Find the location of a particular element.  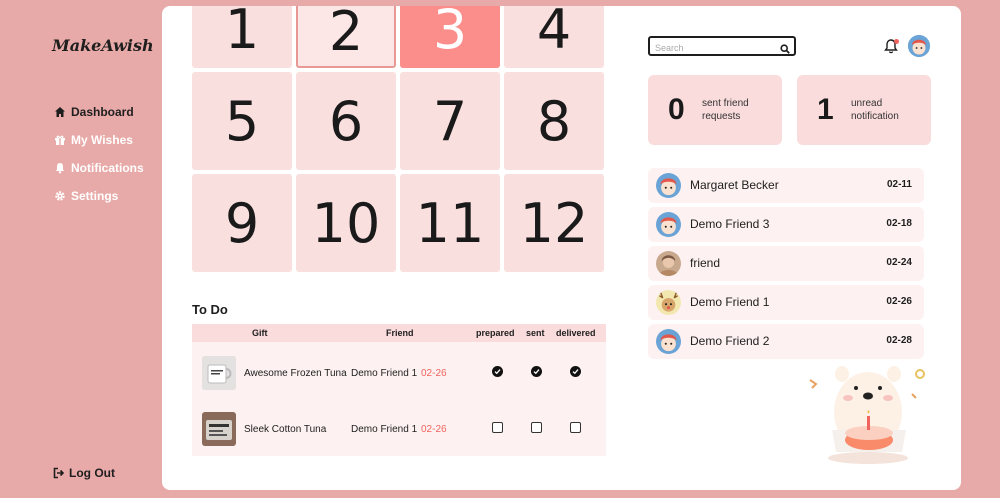

friend-name: friend is located at coordinates (705, 263).